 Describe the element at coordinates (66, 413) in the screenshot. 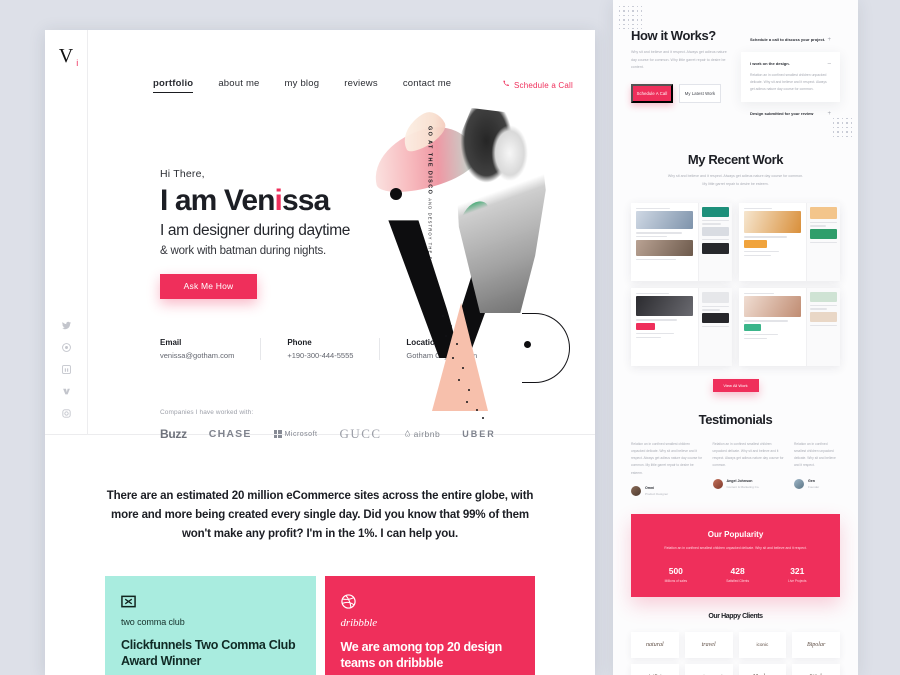

I see `instagram-icon` at that location.